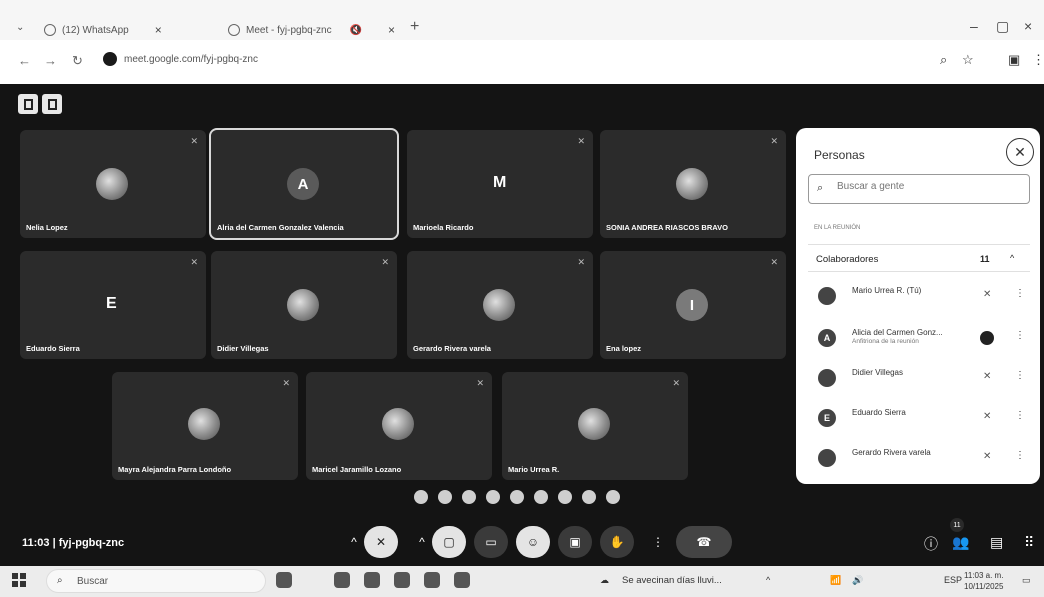 The height and width of the screenshot is (597, 1044). What do you see at coordinates (943, 60) in the screenshot?
I see `search-icon: ⌕` at bounding box center [943, 60].